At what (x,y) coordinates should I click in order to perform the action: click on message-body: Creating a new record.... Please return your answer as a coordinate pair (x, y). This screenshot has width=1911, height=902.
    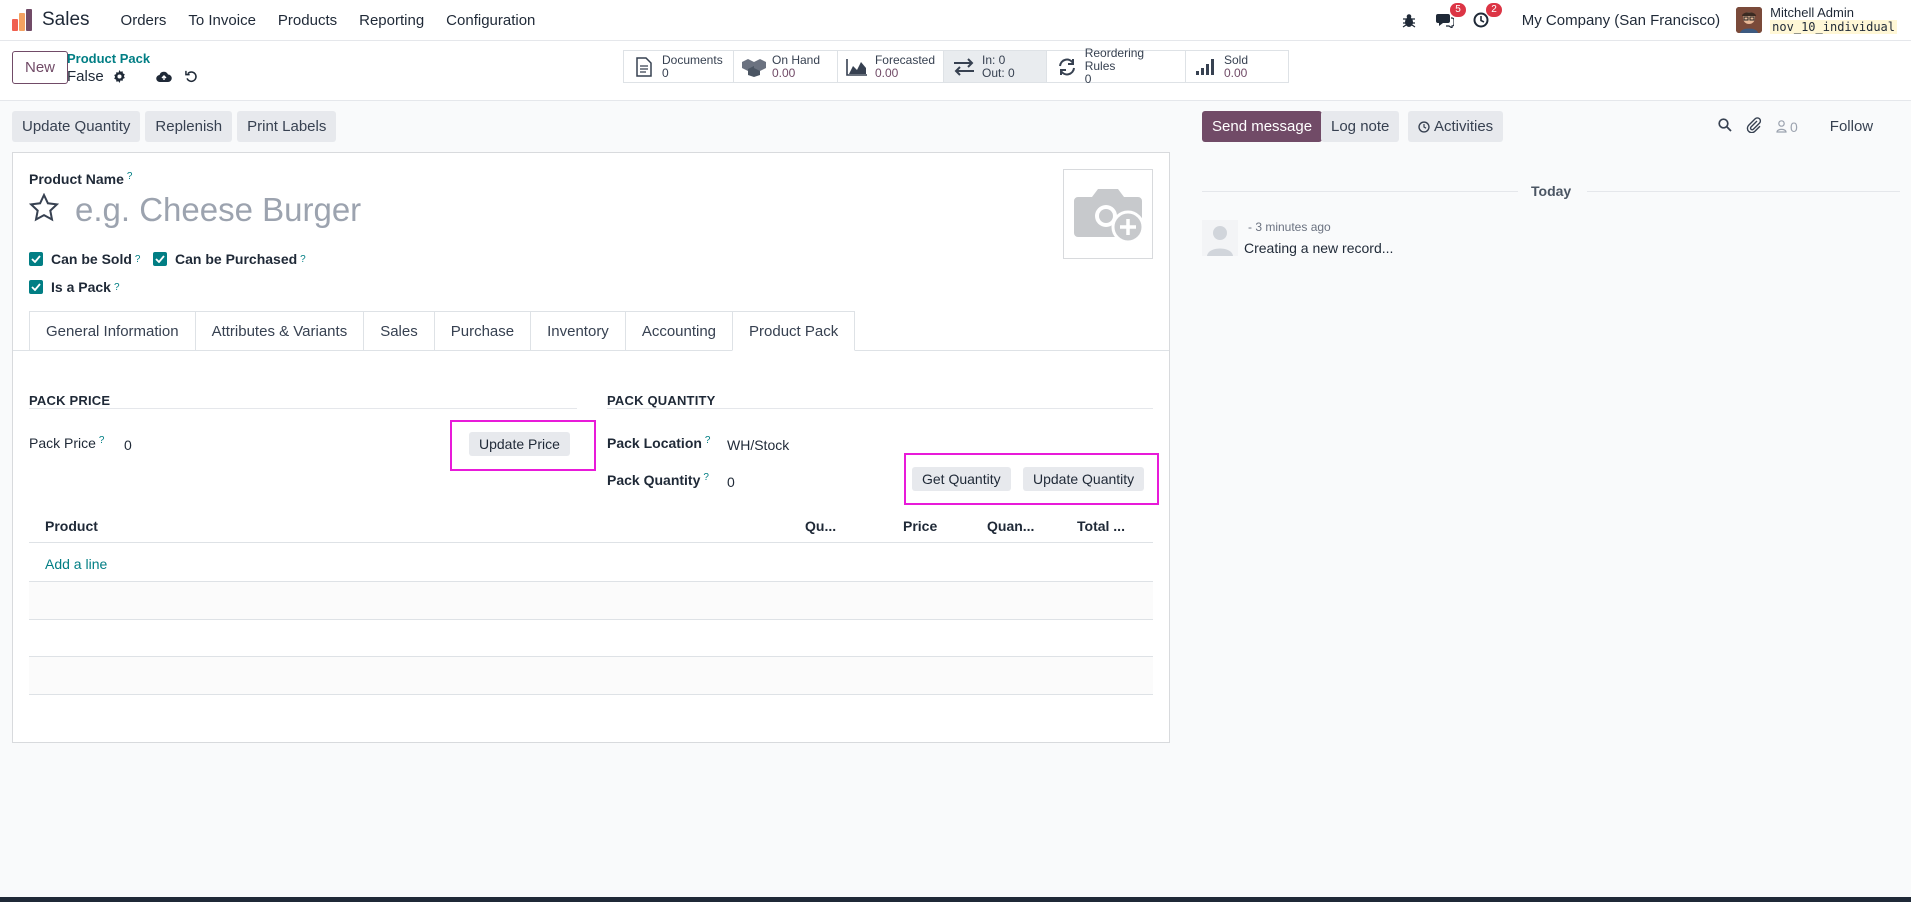
    Looking at the image, I should click on (1319, 248).